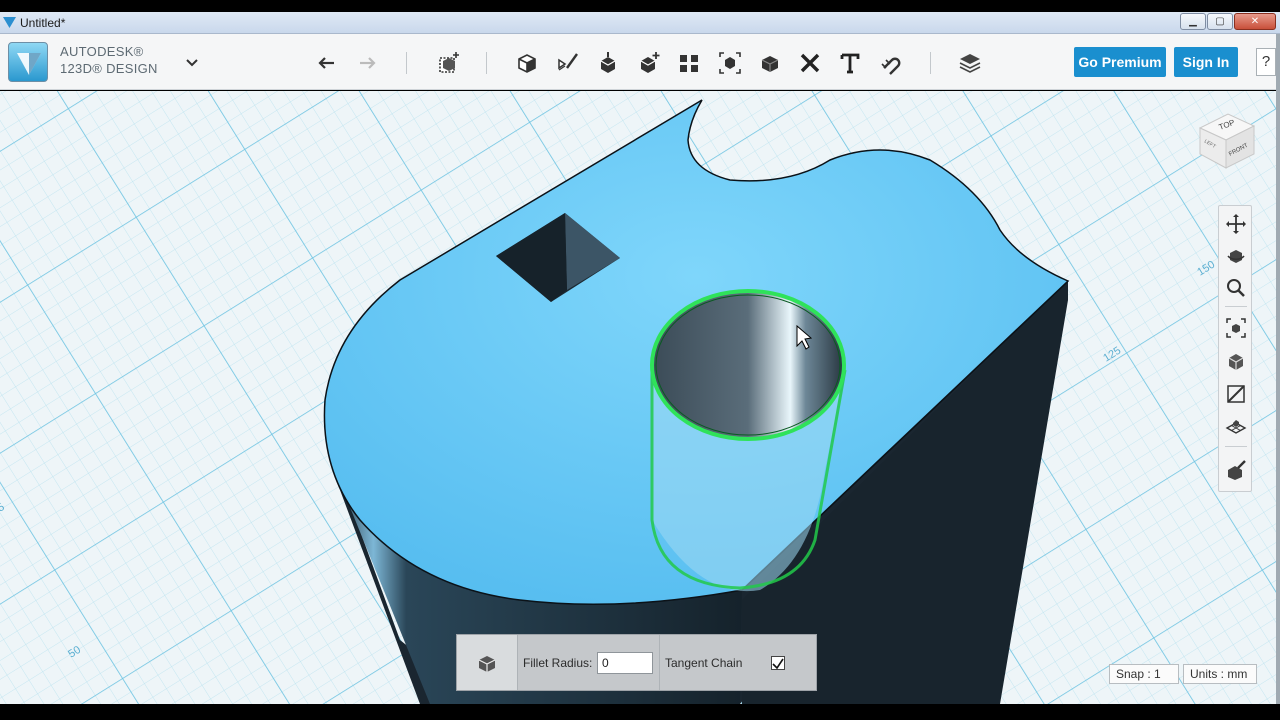 The height and width of the screenshot is (720, 1280). I want to click on tangent-chain-checkbox, so click(778, 663).